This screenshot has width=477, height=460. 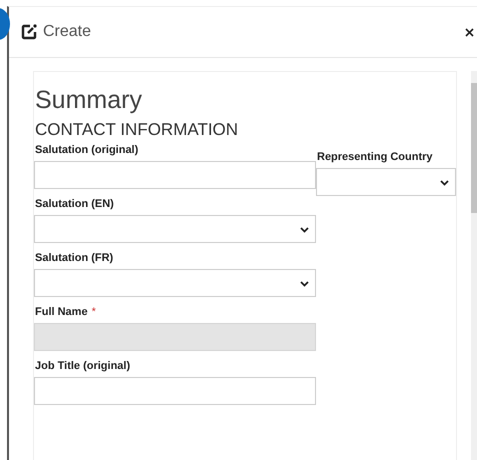 What do you see at coordinates (67, 32) in the screenshot?
I see `dialog-title: Create` at bounding box center [67, 32].